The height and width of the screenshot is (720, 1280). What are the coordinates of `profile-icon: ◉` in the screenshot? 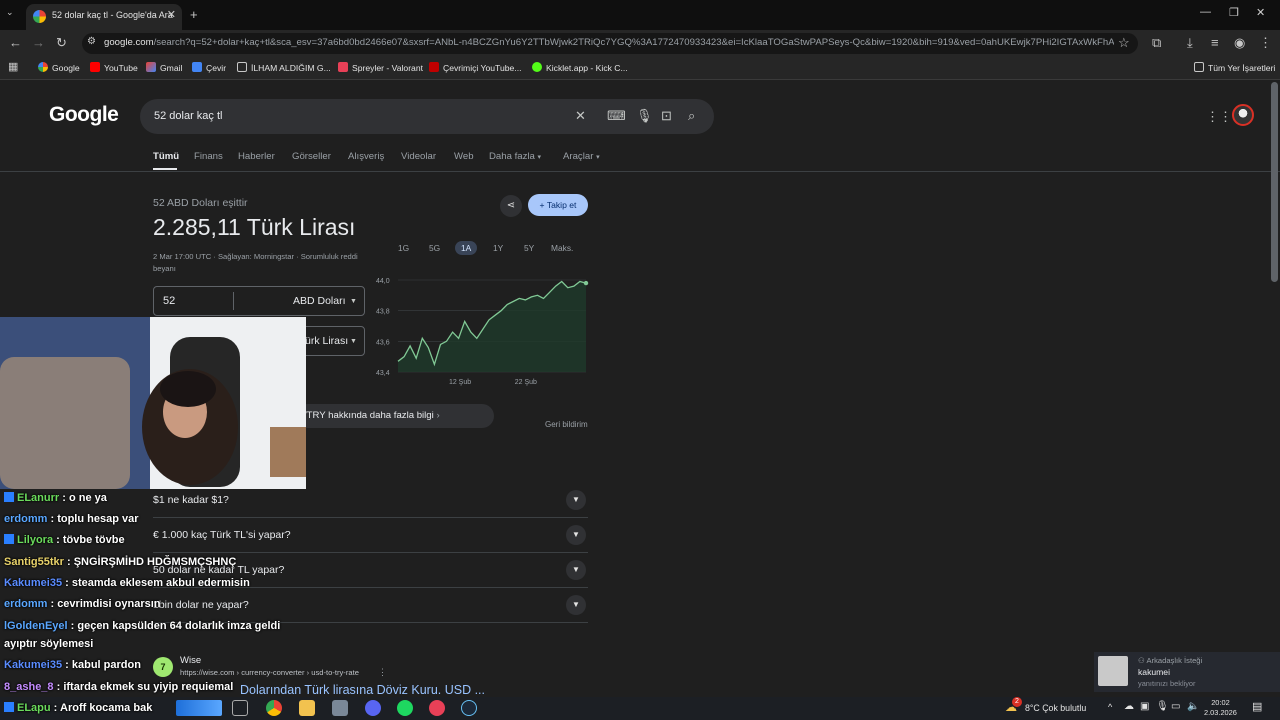 It's located at (1239, 43).